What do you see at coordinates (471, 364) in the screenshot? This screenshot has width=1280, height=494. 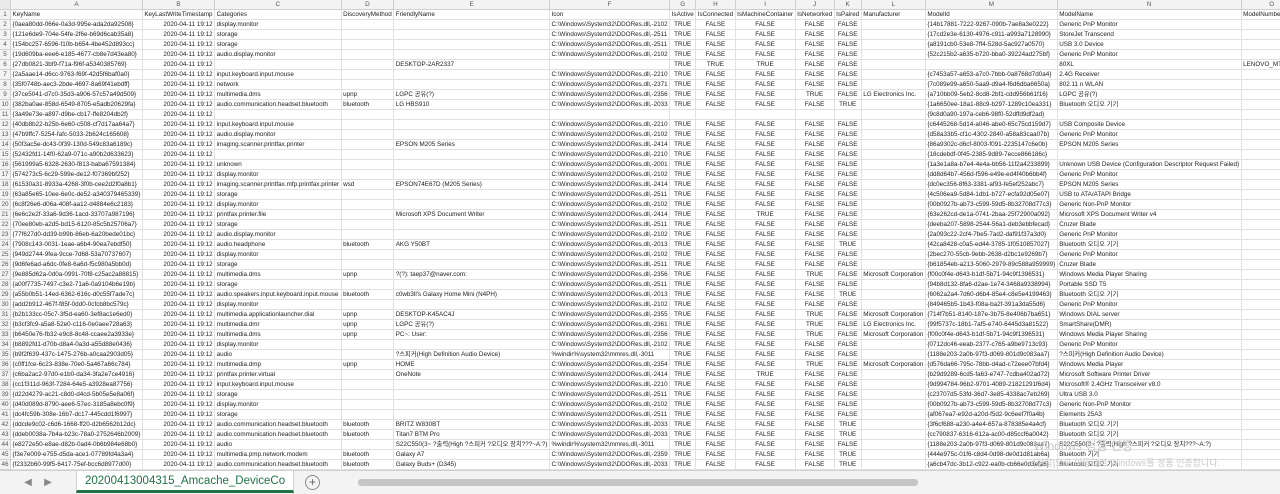 I see `table-cell: HOME` at bounding box center [471, 364].